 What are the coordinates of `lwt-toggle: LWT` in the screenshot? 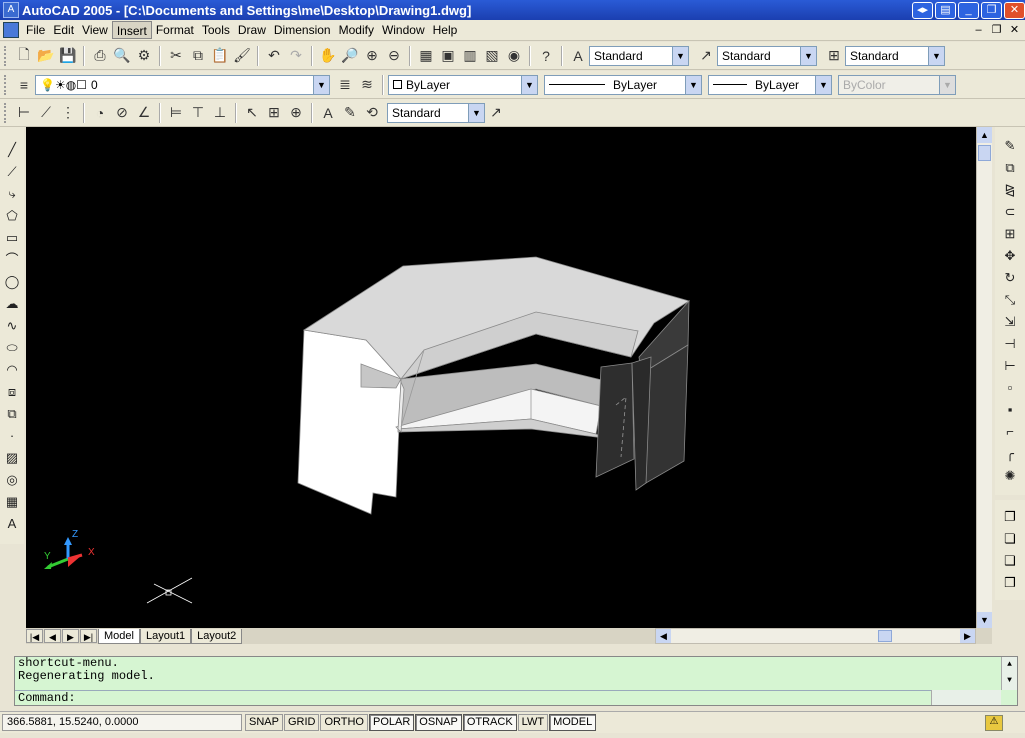 It's located at (533, 722).